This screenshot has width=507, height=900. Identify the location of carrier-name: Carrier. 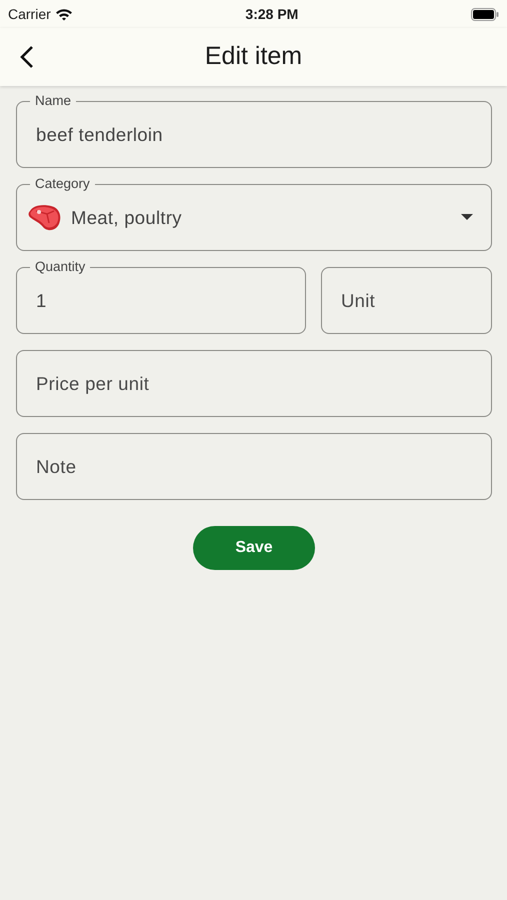
(29, 14).